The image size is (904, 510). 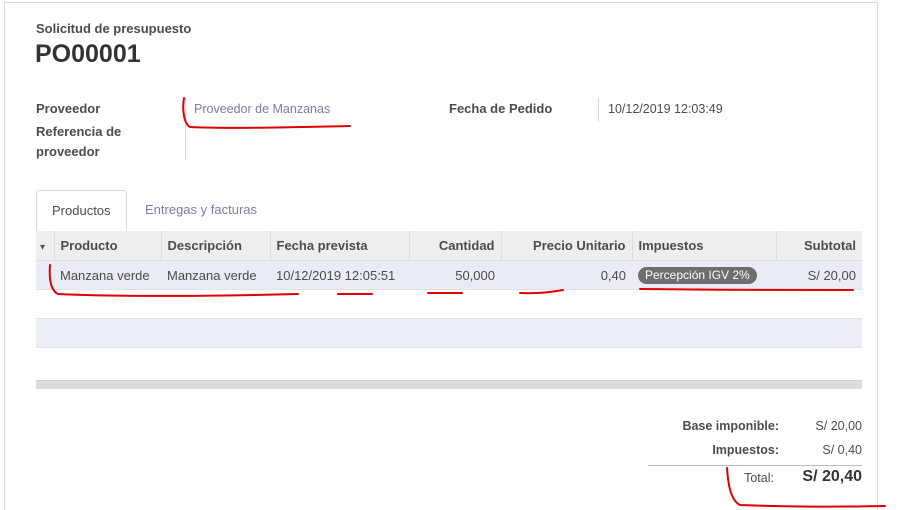 I want to click on cell-quantity: 50,000, so click(x=455, y=275).